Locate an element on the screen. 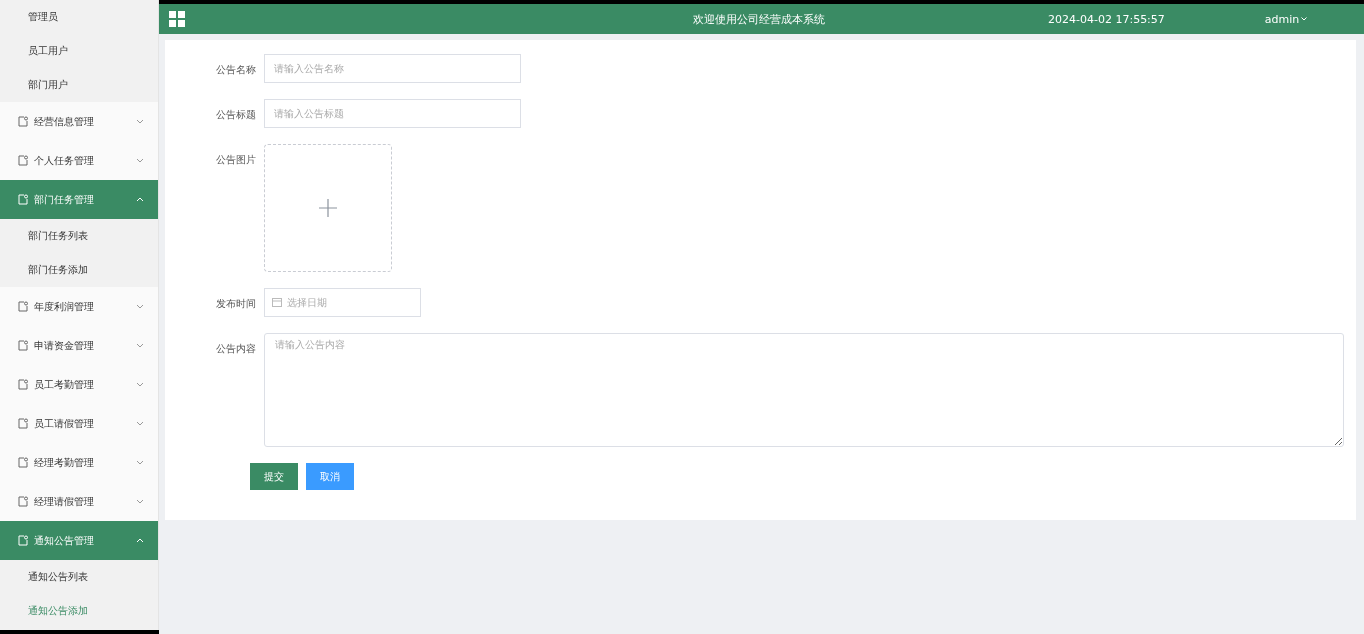  menu-label: 经理考勤管理 is located at coordinates (64, 462).